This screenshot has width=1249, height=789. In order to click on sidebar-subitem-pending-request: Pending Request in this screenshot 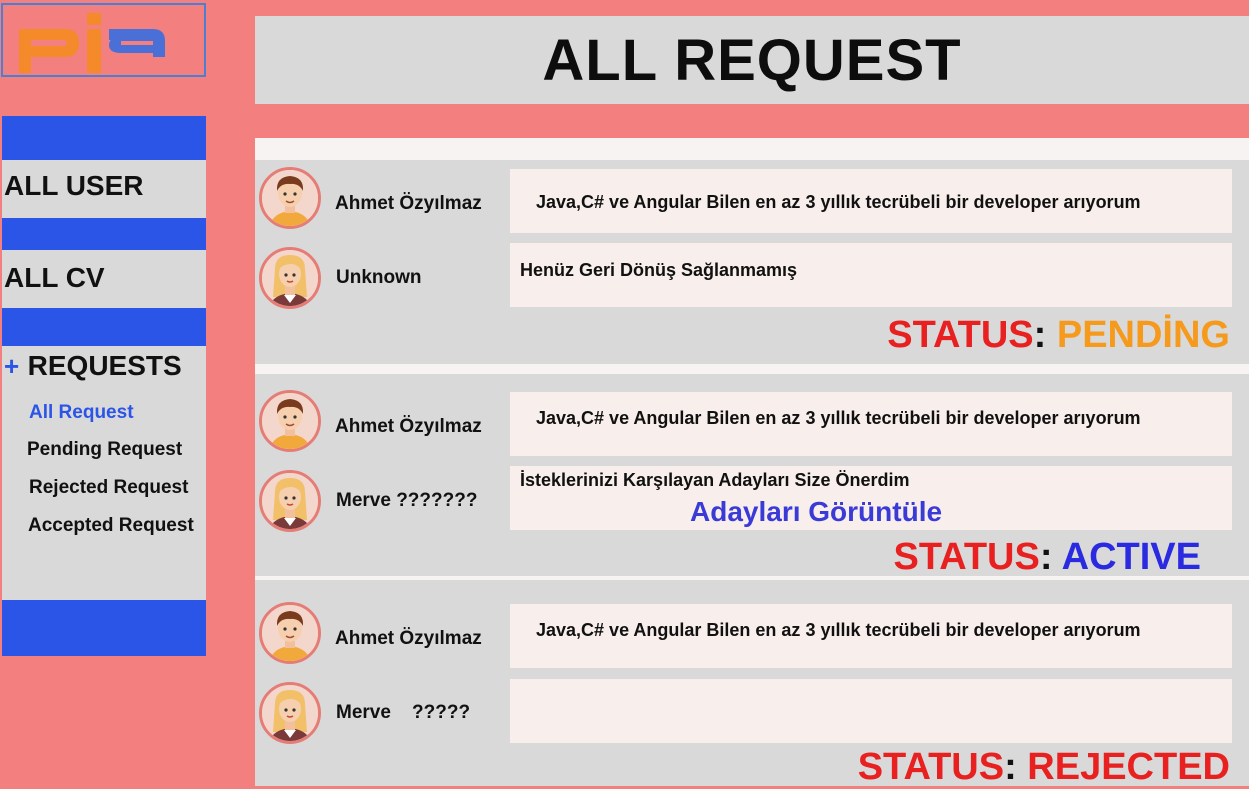, I will do `click(104, 450)`.